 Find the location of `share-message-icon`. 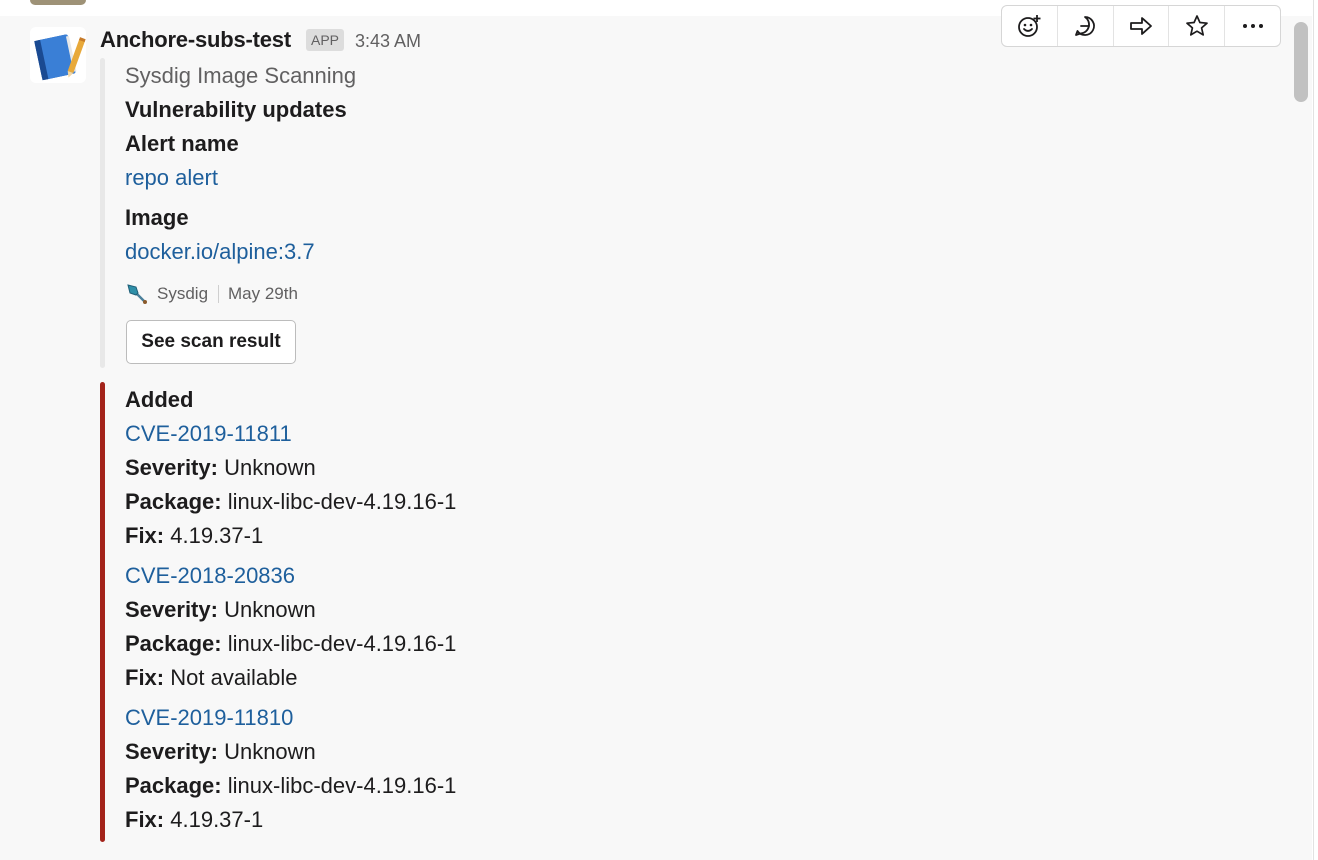

share-message-icon is located at coordinates (1141, 26).